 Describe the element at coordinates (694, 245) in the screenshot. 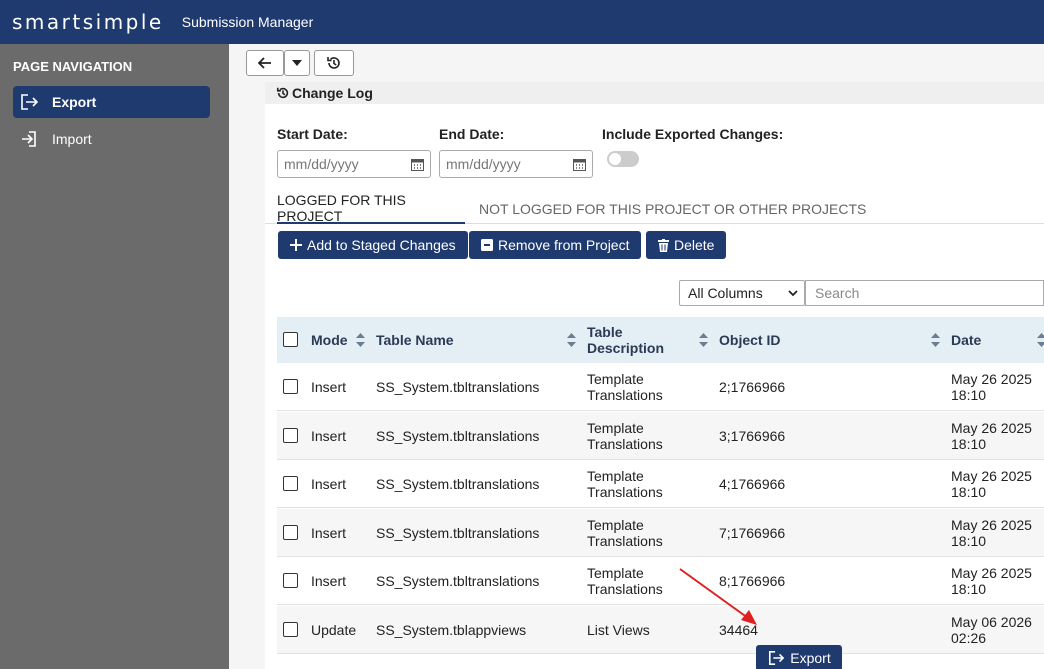

I see `delete-button-label: Delete` at that location.